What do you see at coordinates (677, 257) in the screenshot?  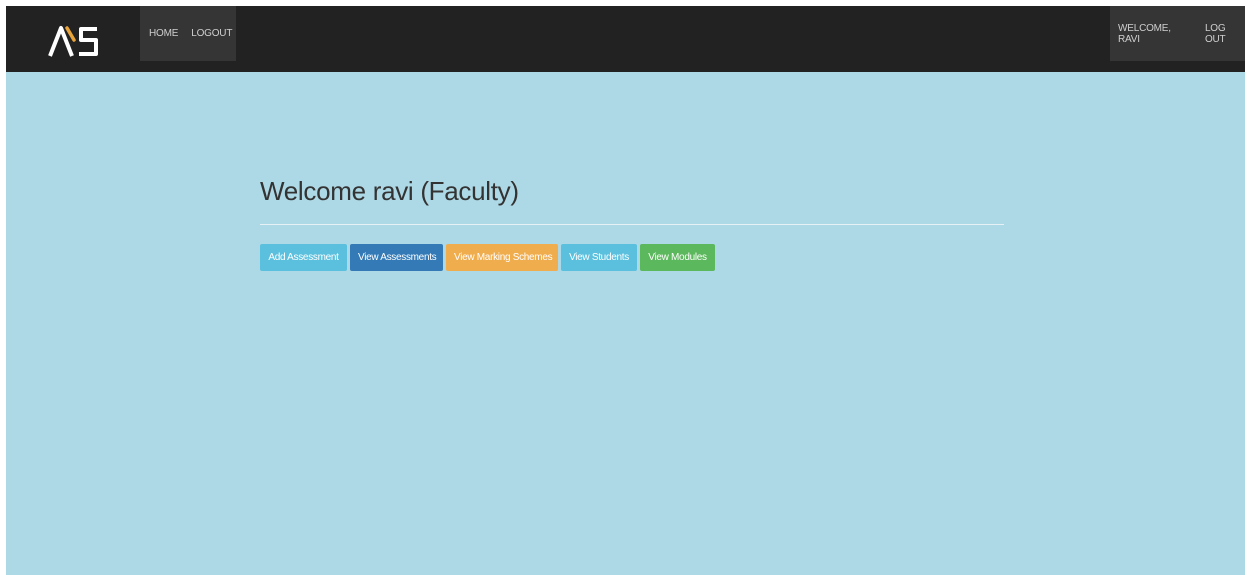 I see `view-modules-button: View Modules` at bounding box center [677, 257].